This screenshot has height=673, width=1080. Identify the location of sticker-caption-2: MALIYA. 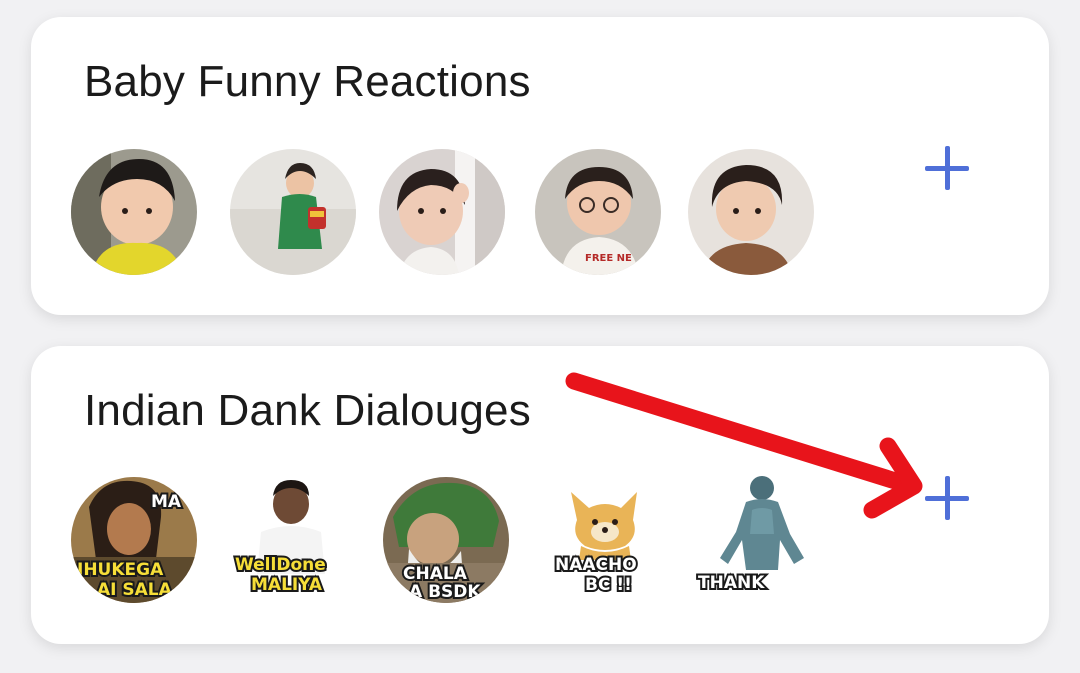
(287, 585).